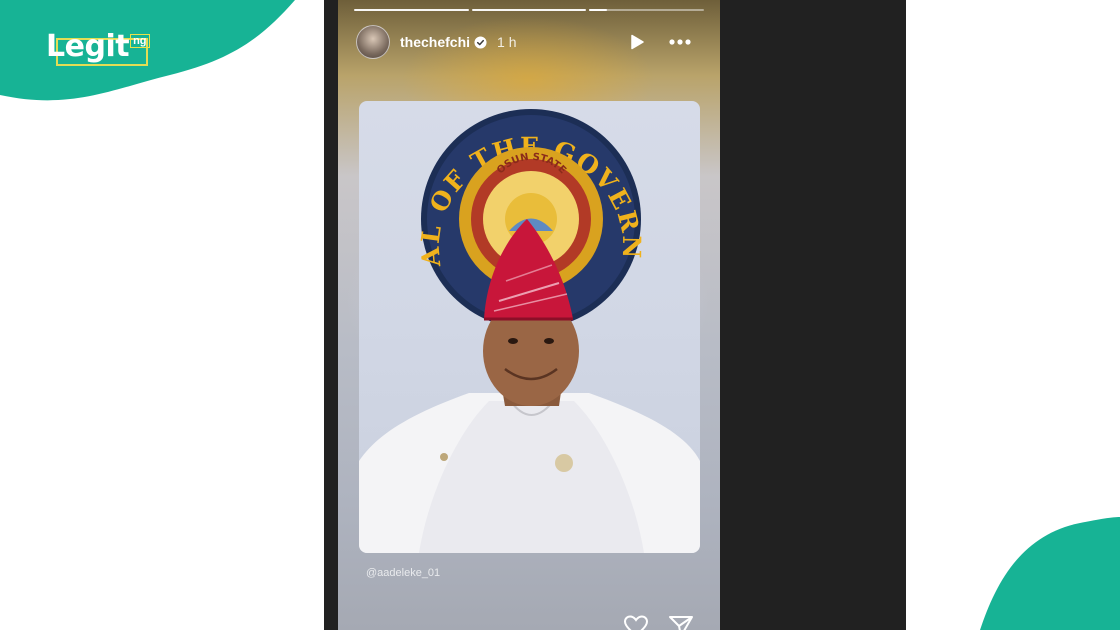  I want to click on more-options-icon, so click(680, 42).